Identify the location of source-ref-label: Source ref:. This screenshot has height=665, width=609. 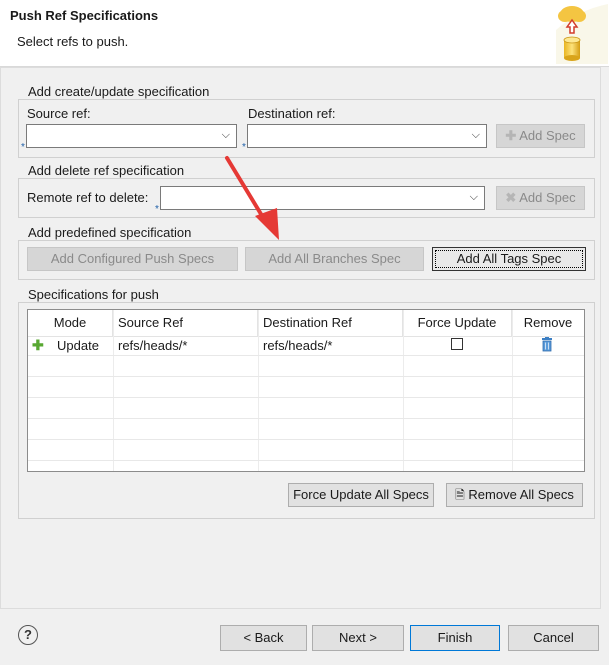
(59, 113).